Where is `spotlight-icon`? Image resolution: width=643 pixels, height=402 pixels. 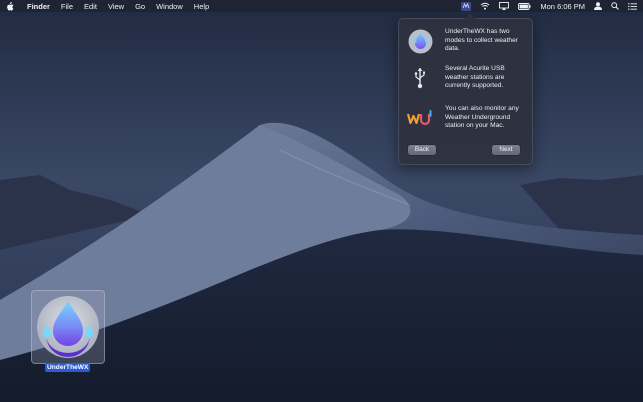
spotlight-icon is located at coordinates (615, 6).